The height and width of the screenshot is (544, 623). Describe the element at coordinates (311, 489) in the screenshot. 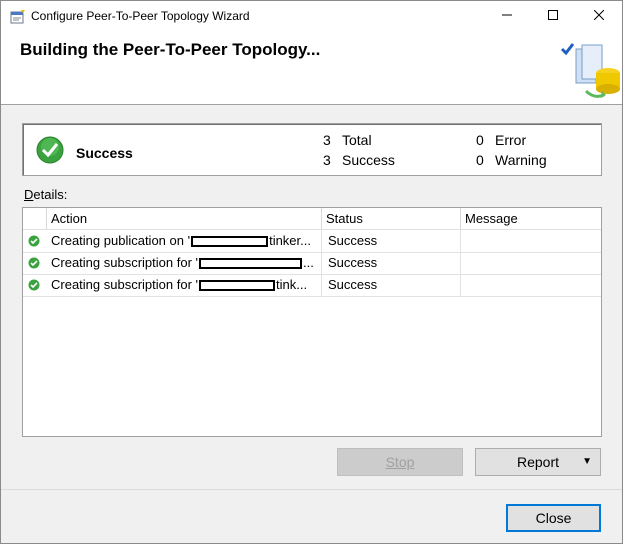

I see `footer-divider` at that location.